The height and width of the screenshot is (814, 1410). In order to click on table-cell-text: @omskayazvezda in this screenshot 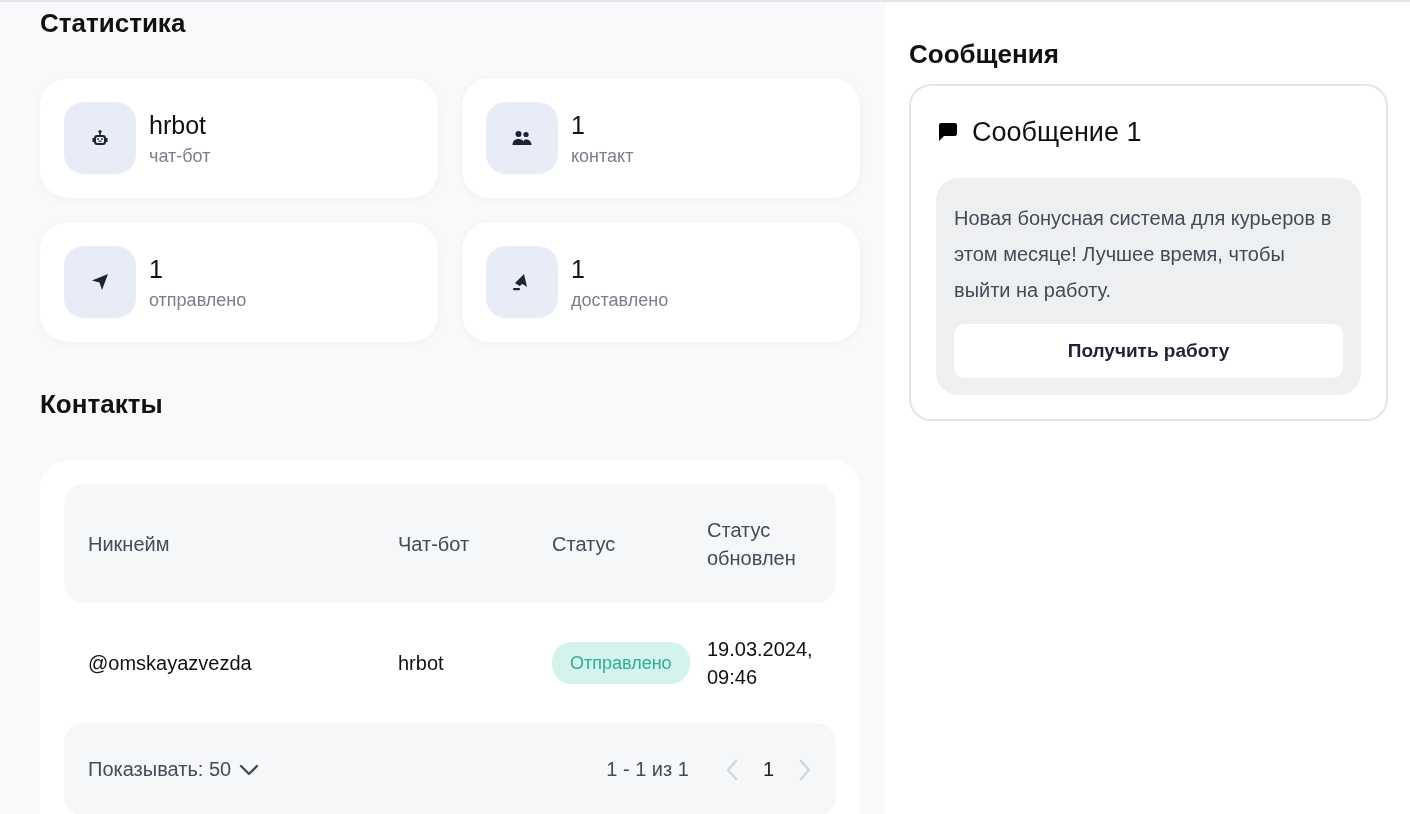, I will do `click(170, 663)`.